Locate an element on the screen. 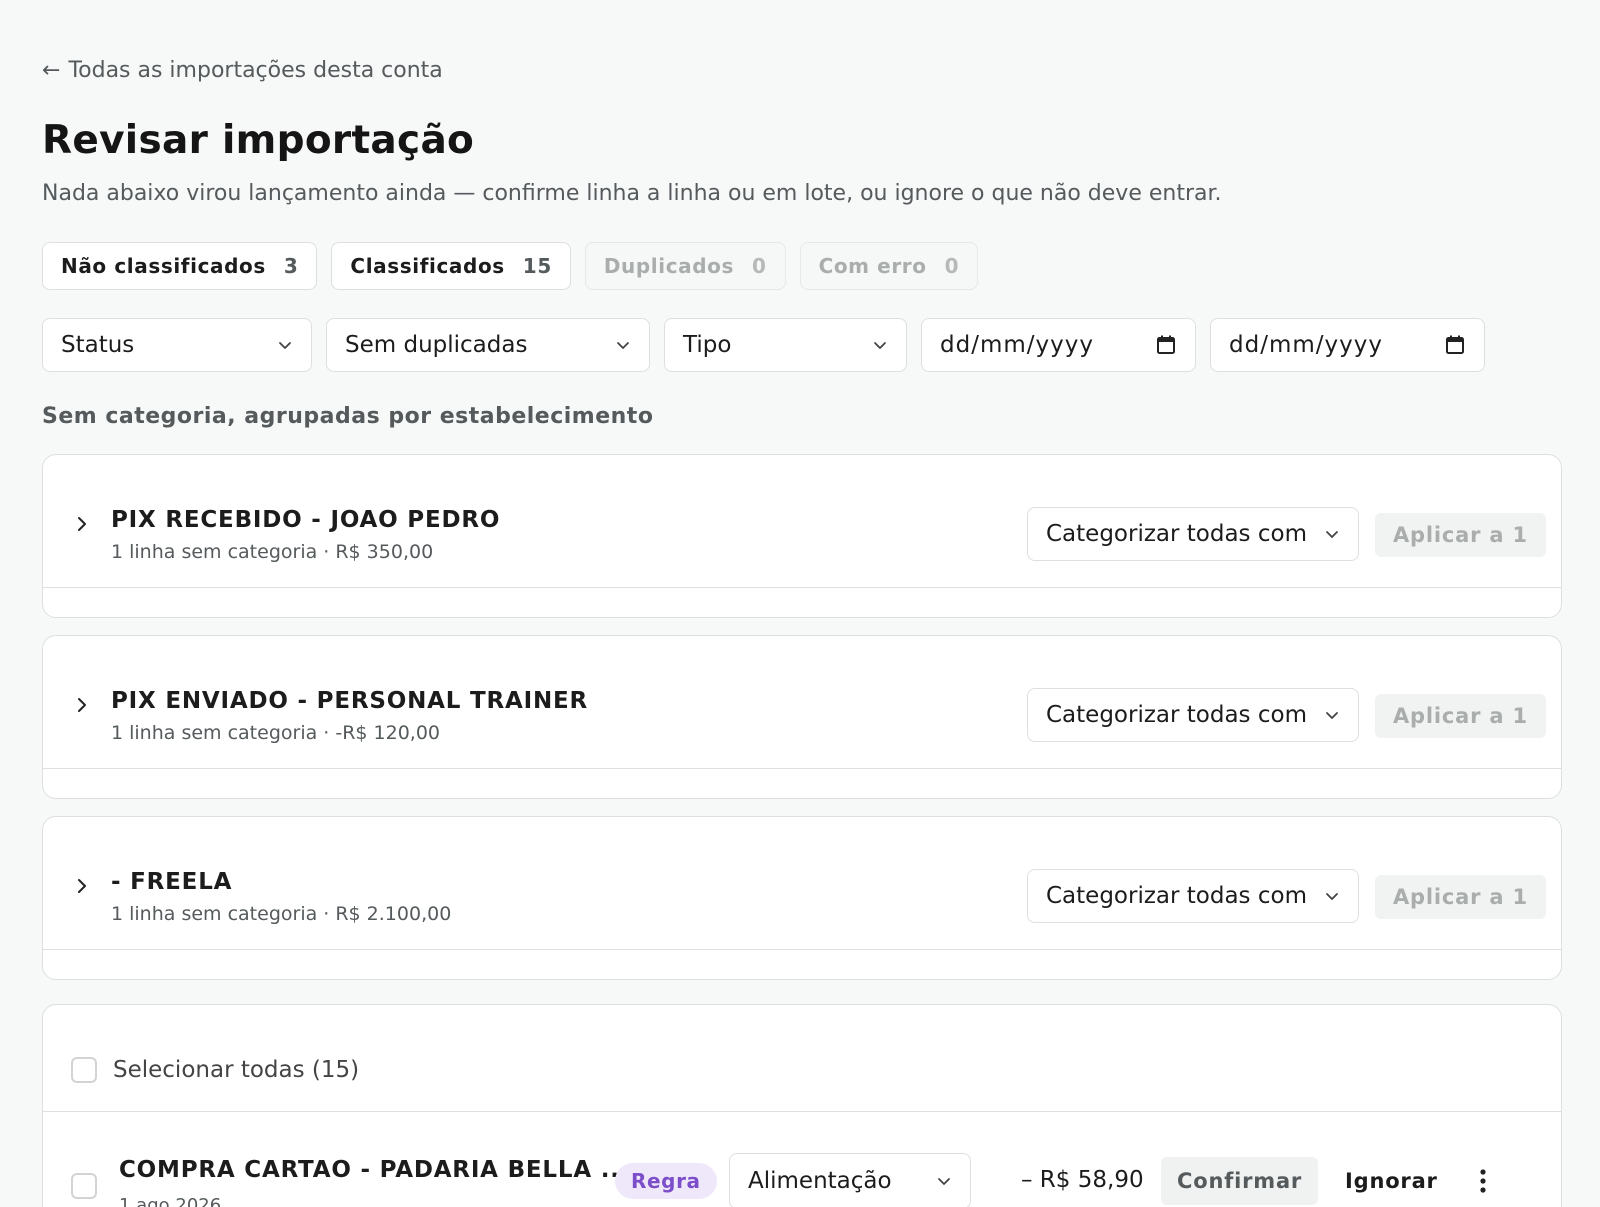 The height and width of the screenshot is (1207, 1600). row-category-select: Alimentação is located at coordinates (850, 1180).